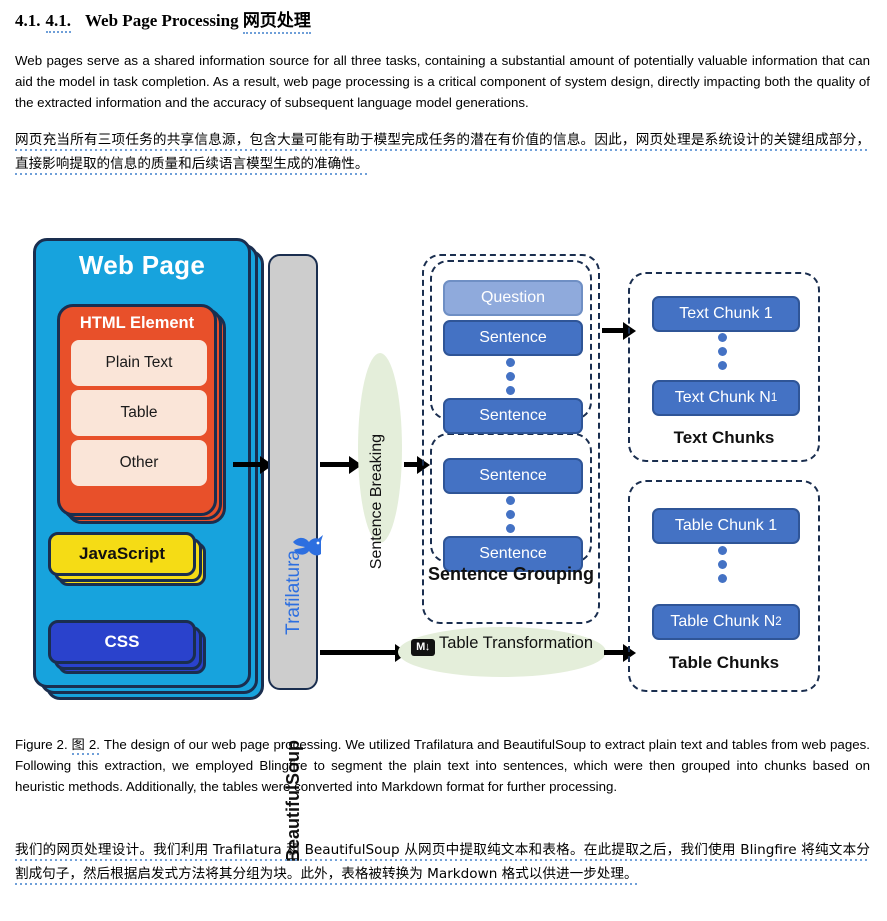  What do you see at coordinates (122, 642) in the screenshot?
I see `css-box: CSS` at bounding box center [122, 642].